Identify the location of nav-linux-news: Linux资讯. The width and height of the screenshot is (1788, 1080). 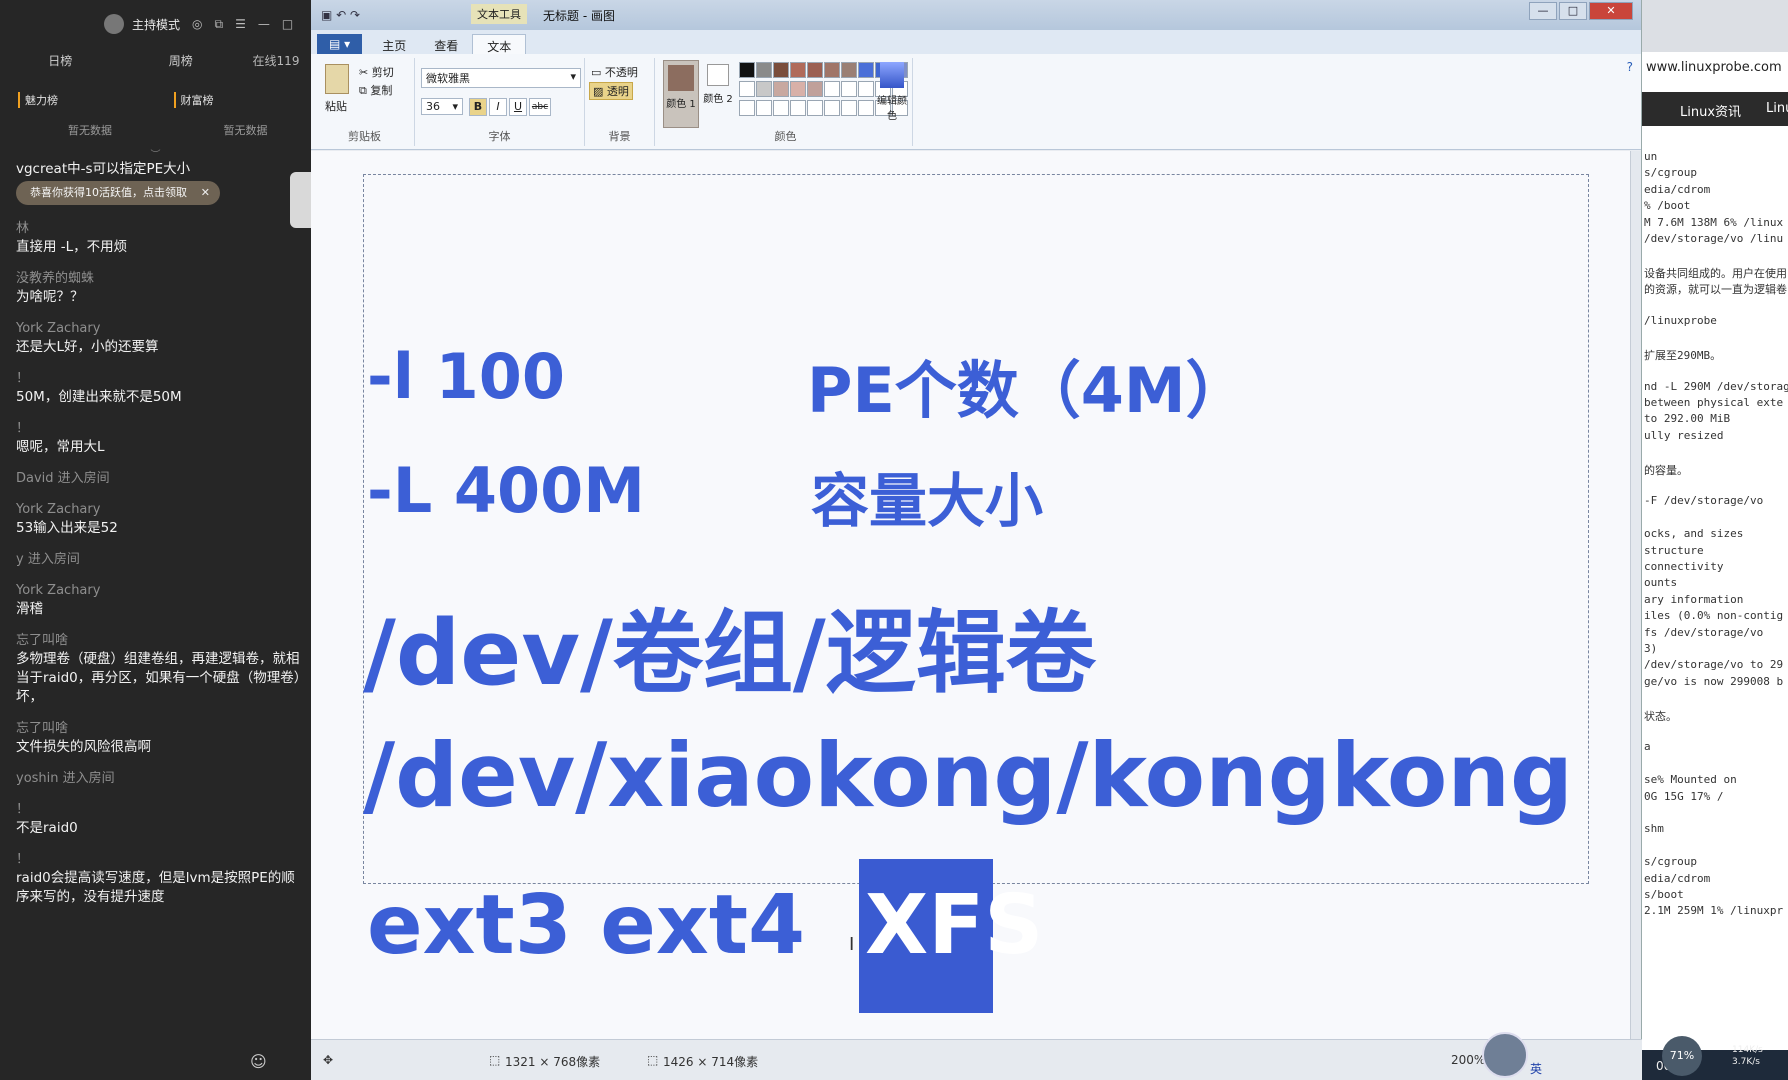
(1710, 110).